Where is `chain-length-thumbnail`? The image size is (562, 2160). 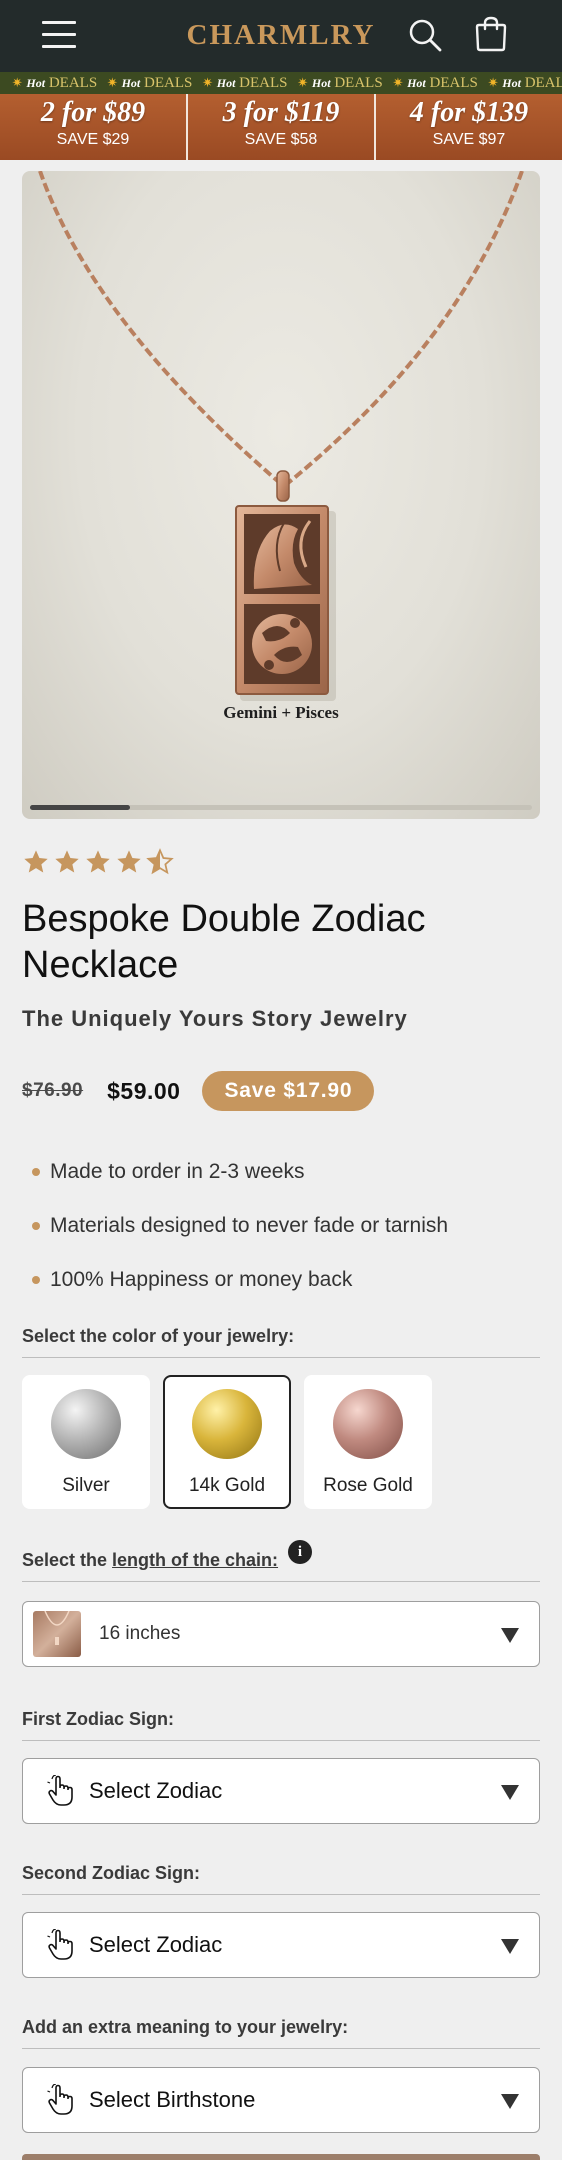
chain-length-thumbnail is located at coordinates (57, 1634).